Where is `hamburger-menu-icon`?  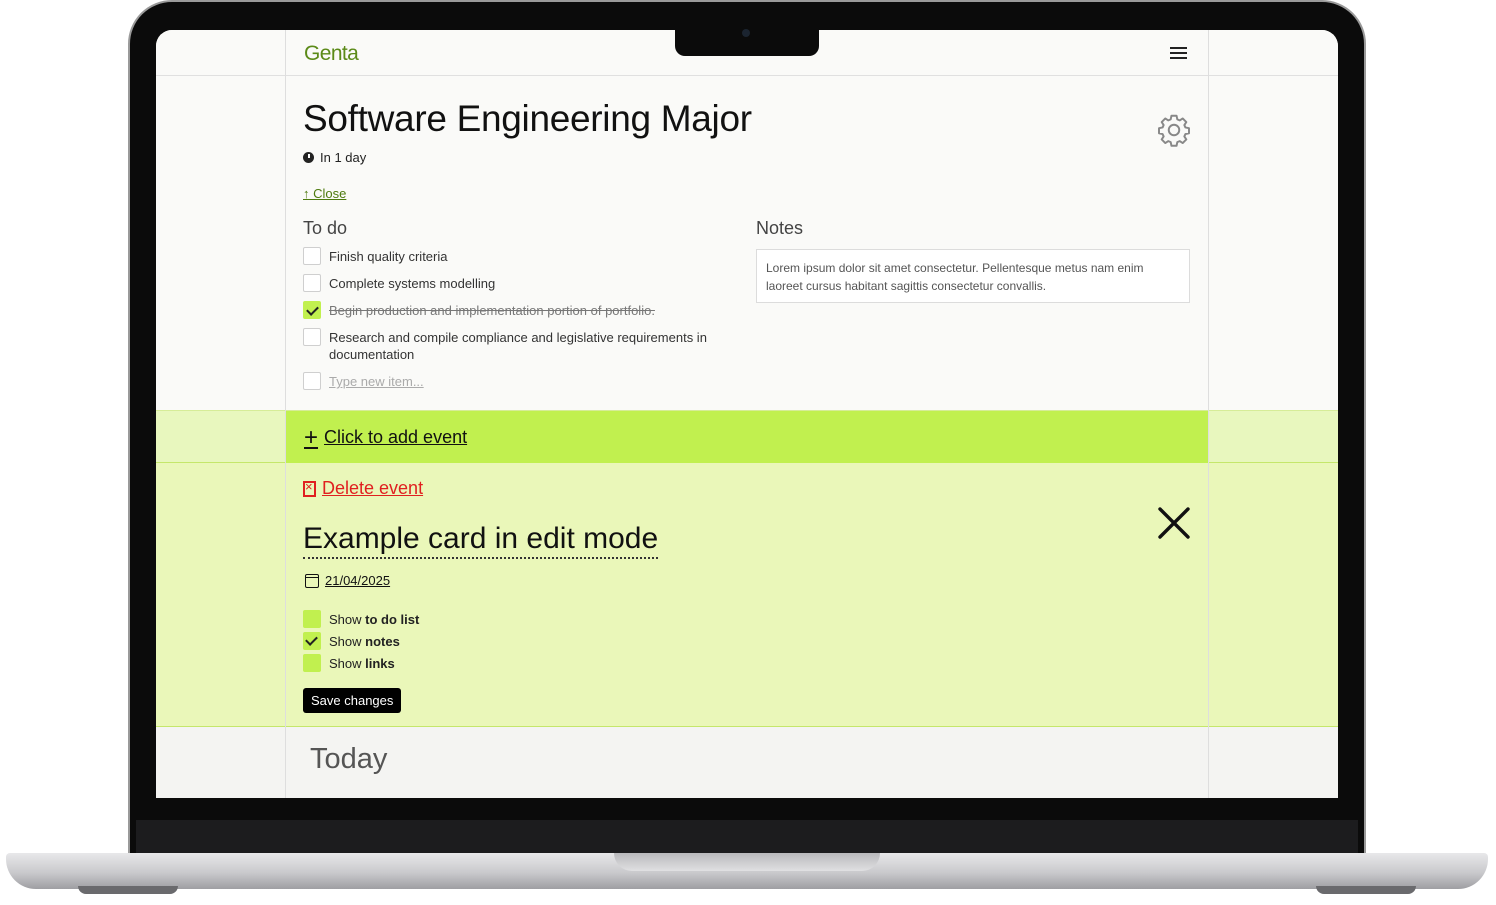 hamburger-menu-icon is located at coordinates (1178, 53).